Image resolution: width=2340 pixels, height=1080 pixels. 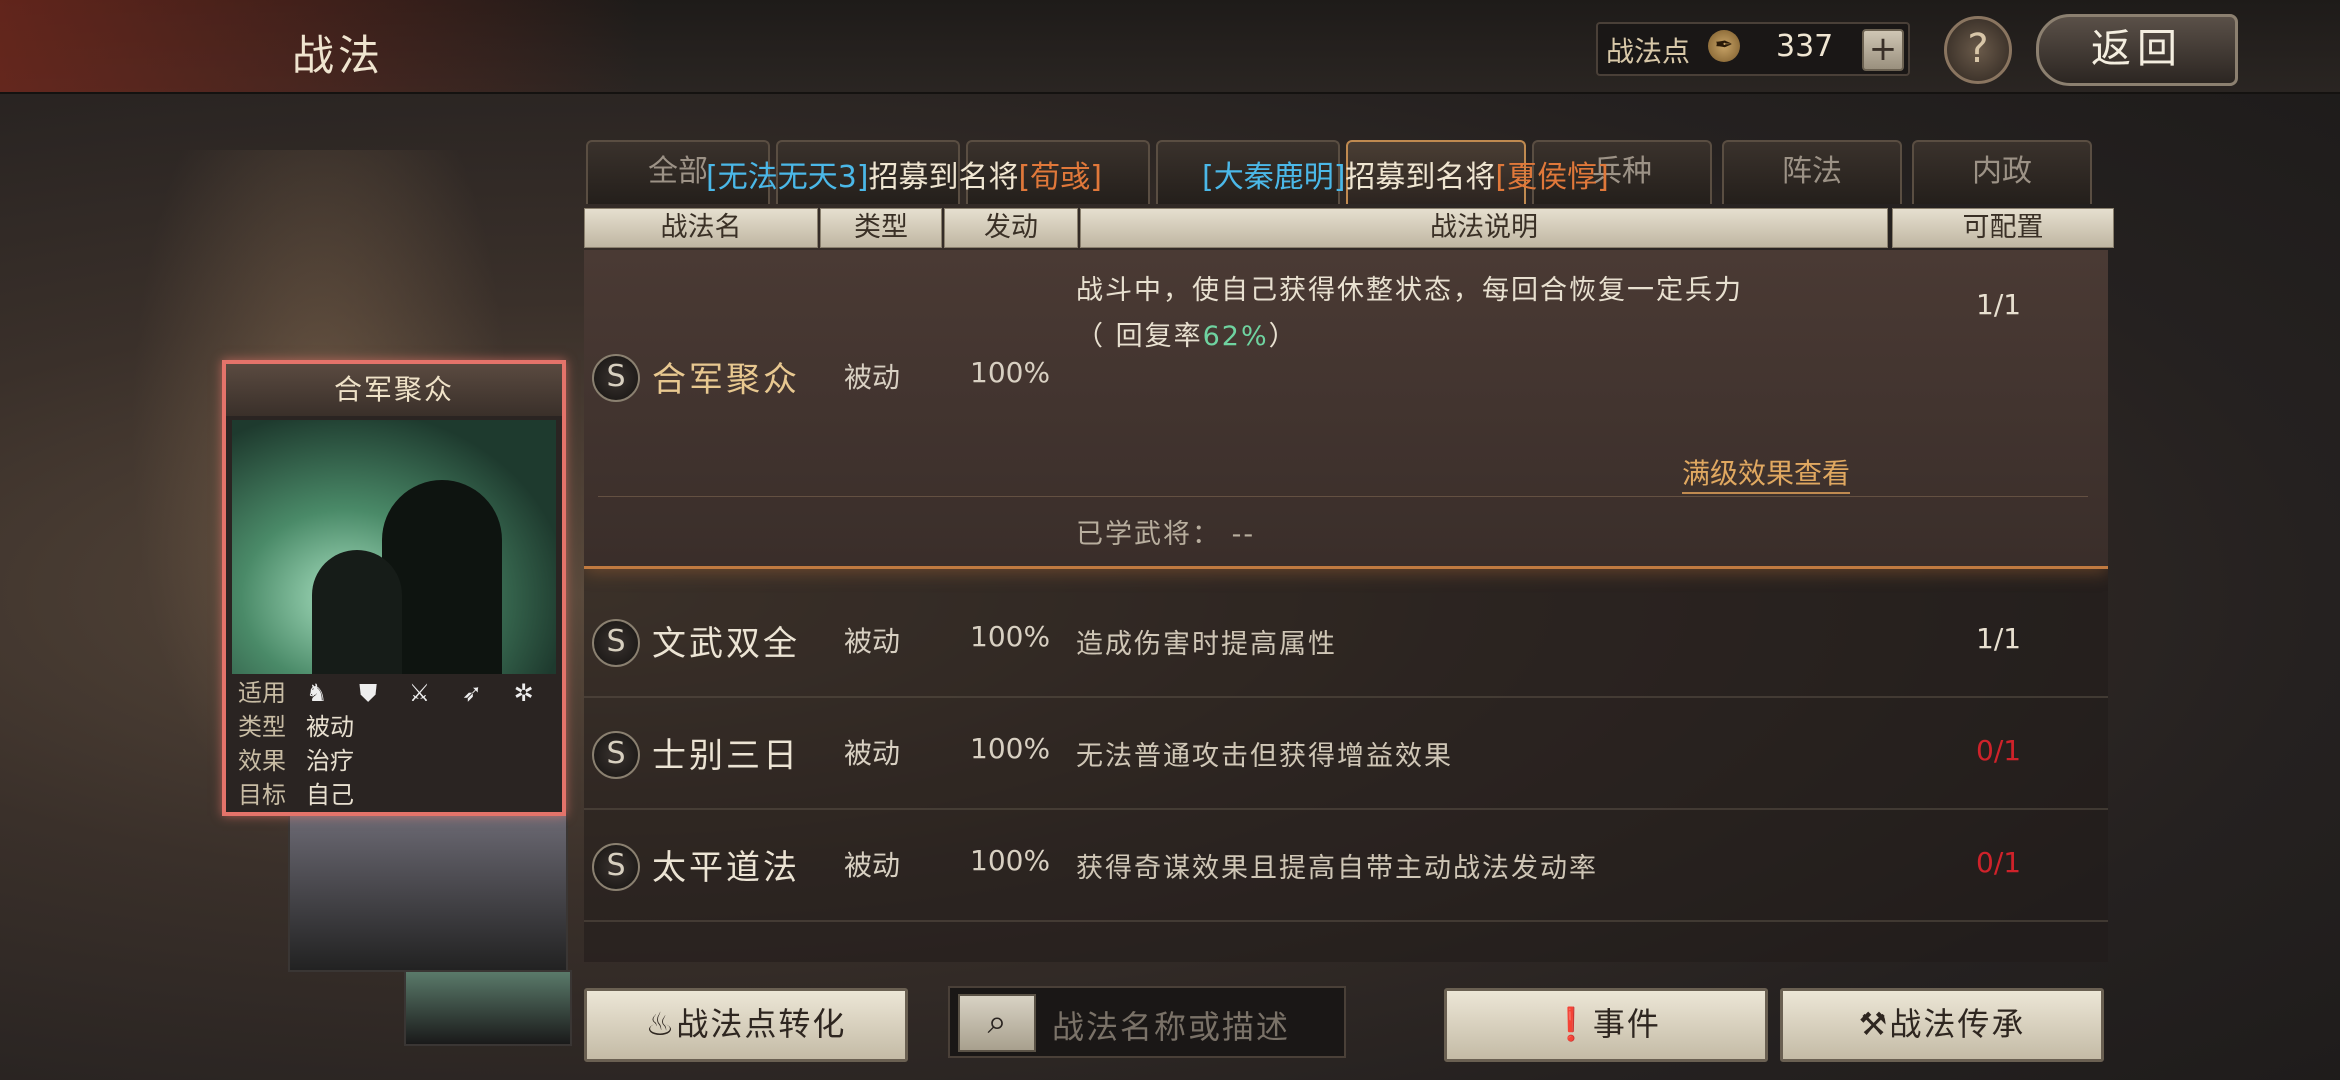 What do you see at coordinates (1235, 336) in the screenshot?
I see `heal-rate-value: 62%` at bounding box center [1235, 336].